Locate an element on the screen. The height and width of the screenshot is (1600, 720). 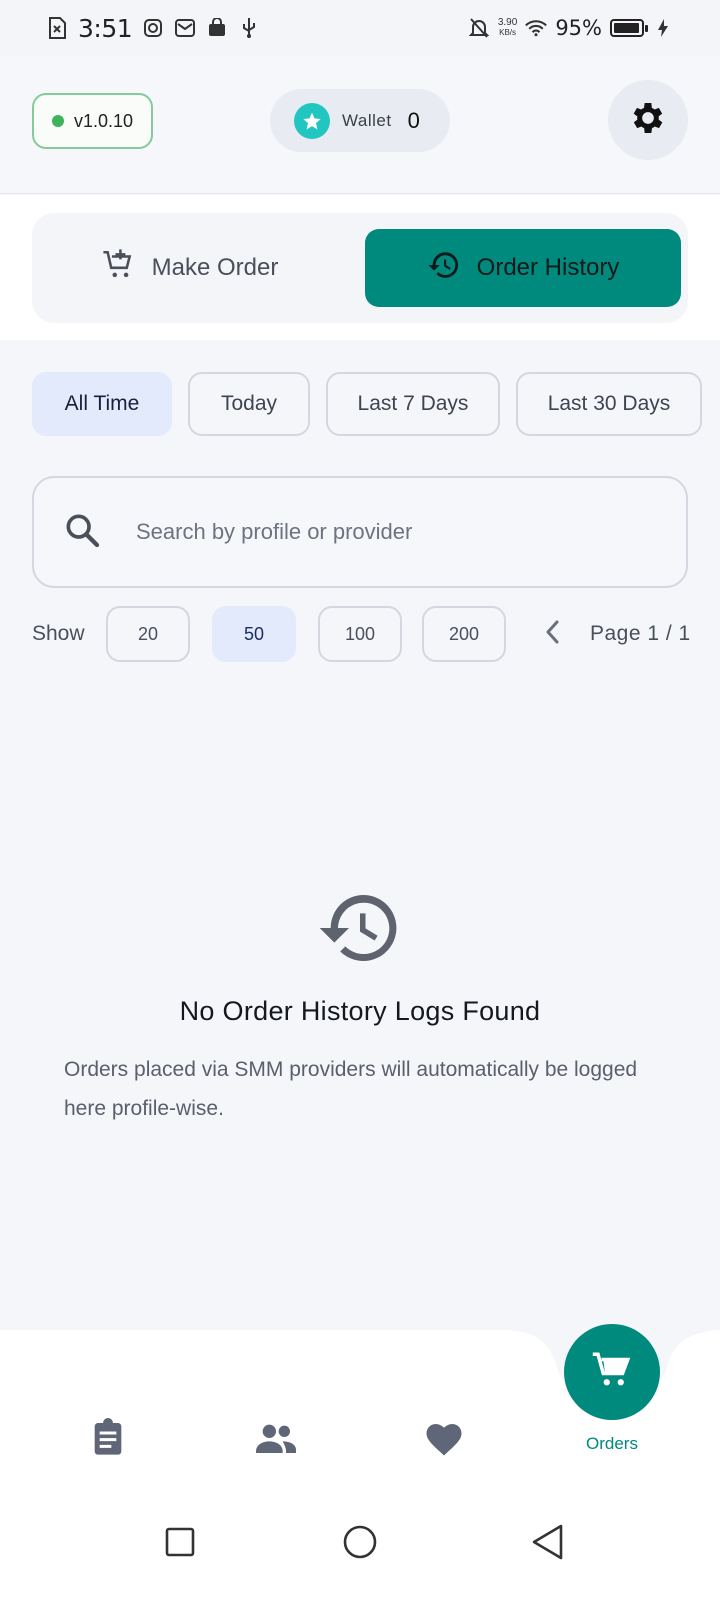
filter-last-30-days: Last 30 Days is located at coordinates (609, 404).